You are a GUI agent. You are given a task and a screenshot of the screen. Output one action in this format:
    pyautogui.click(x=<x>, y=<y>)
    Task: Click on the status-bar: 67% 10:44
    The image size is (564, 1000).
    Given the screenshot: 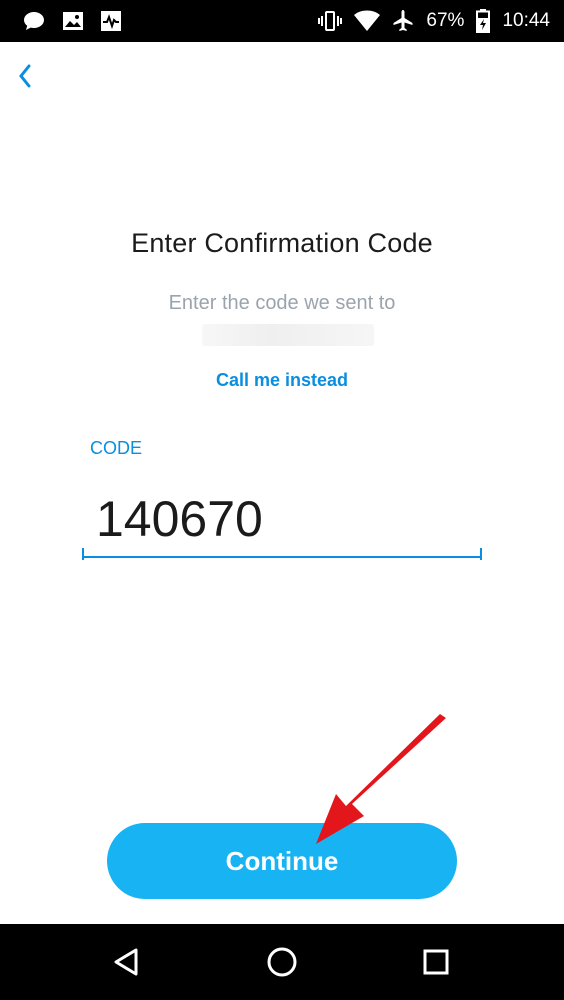 What is the action you would take?
    pyautogui.click(x=282, y=21)
    